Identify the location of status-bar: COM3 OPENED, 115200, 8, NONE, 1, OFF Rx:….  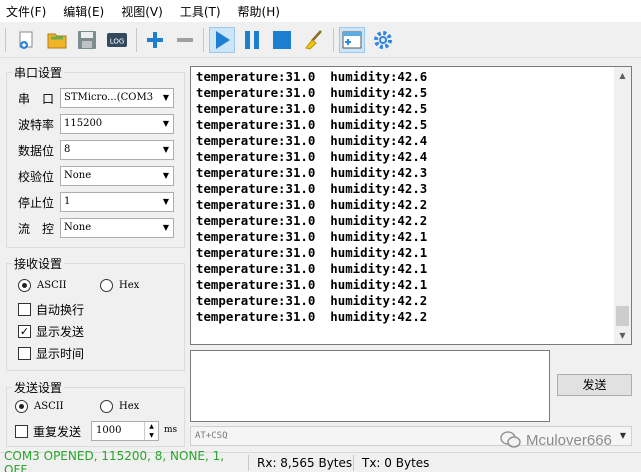
(320, 460).